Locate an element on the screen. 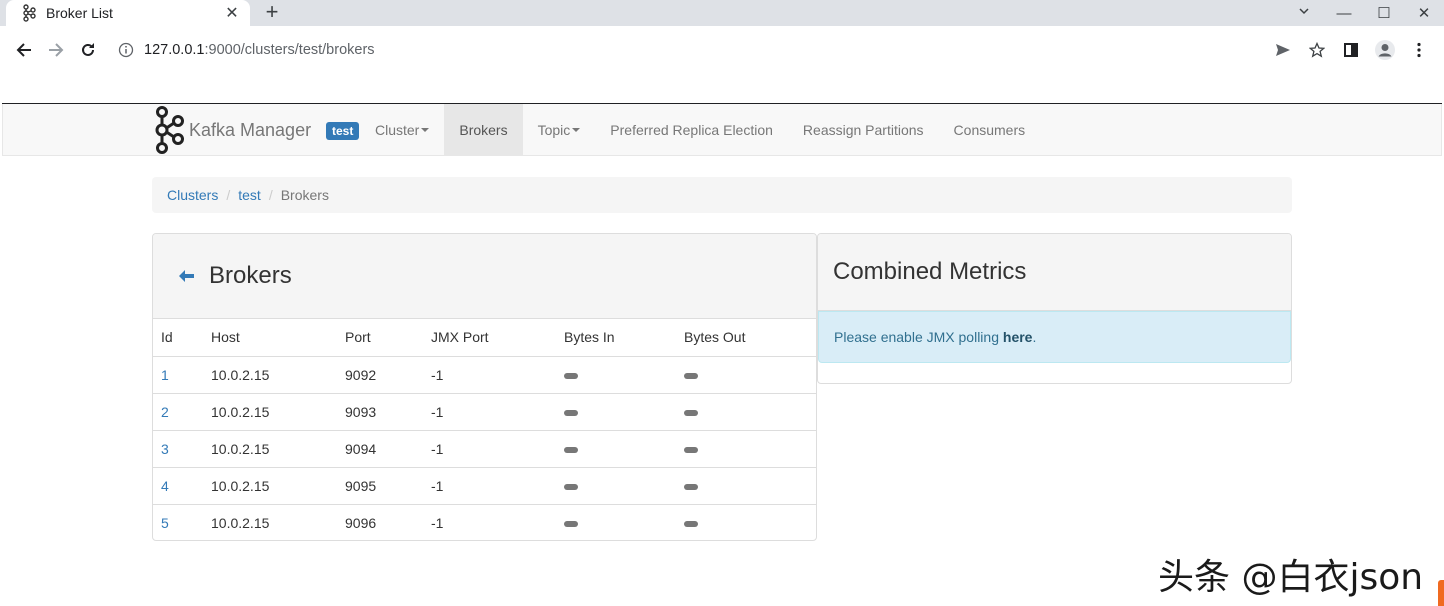 The image size is (1444, 606). brokers-panel-title: Brokers is located at coordinates (250, 275).